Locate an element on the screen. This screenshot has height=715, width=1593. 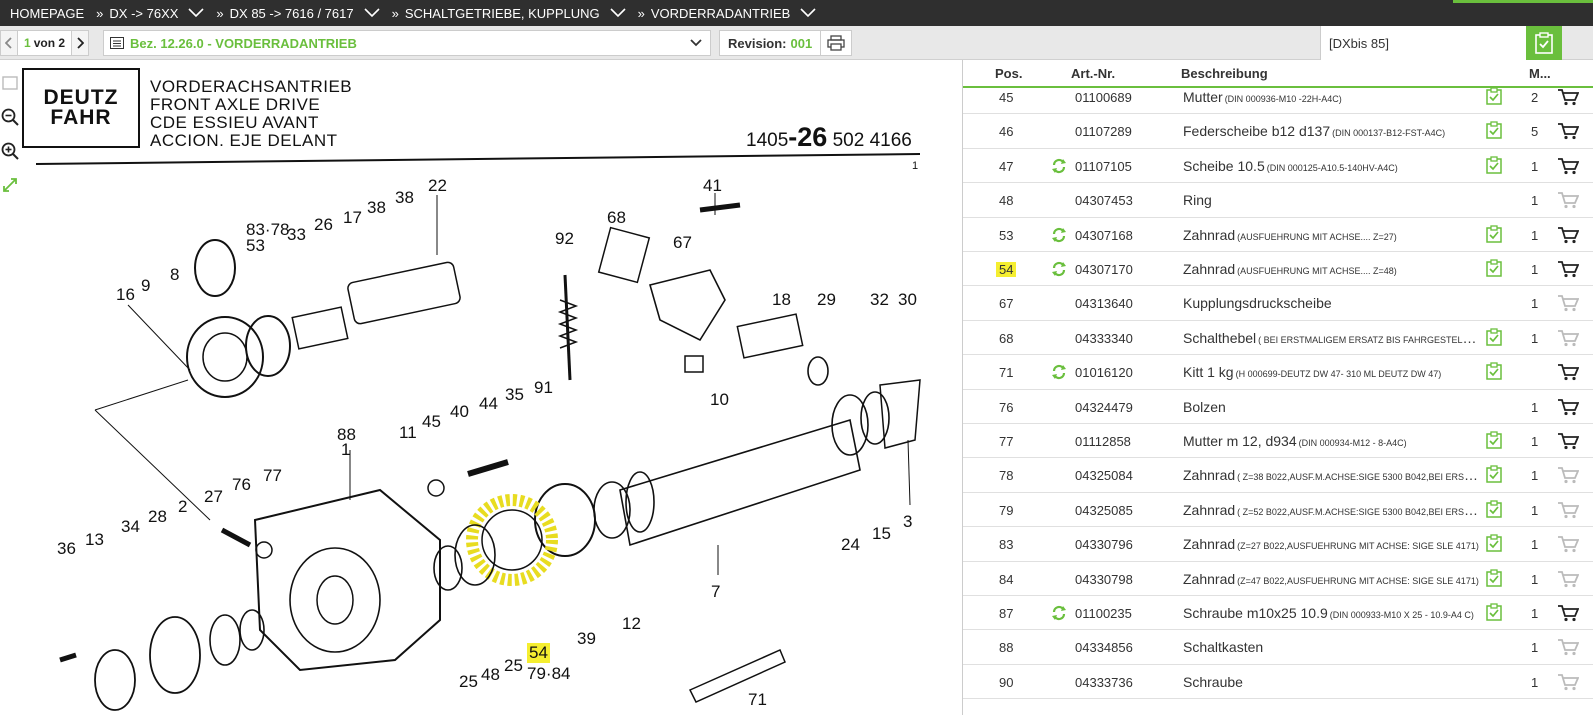
prev-page-button is located at coordinates (9, 43).